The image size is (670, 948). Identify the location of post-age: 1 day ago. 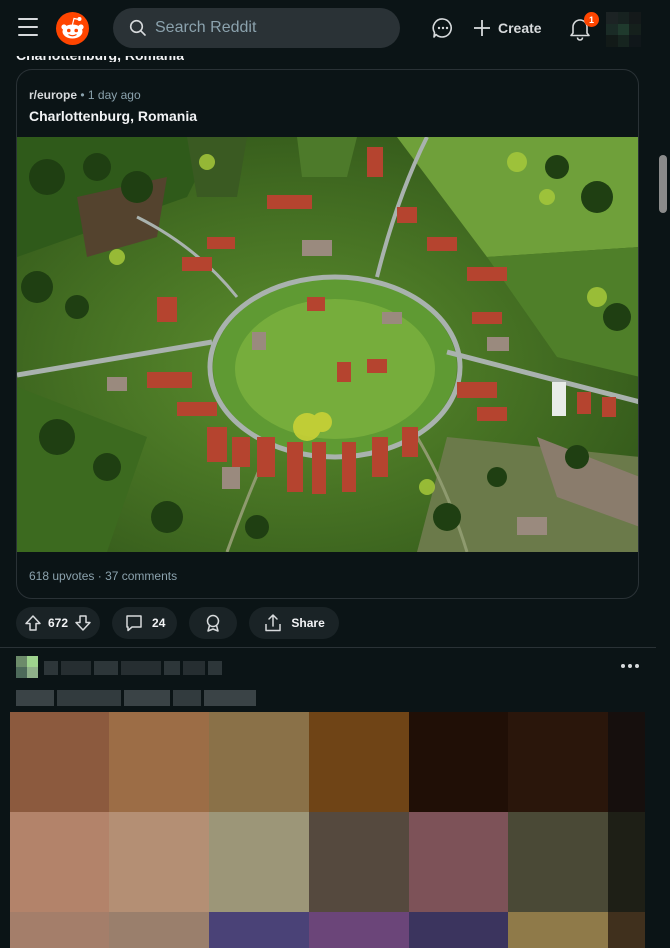
(114, 95).